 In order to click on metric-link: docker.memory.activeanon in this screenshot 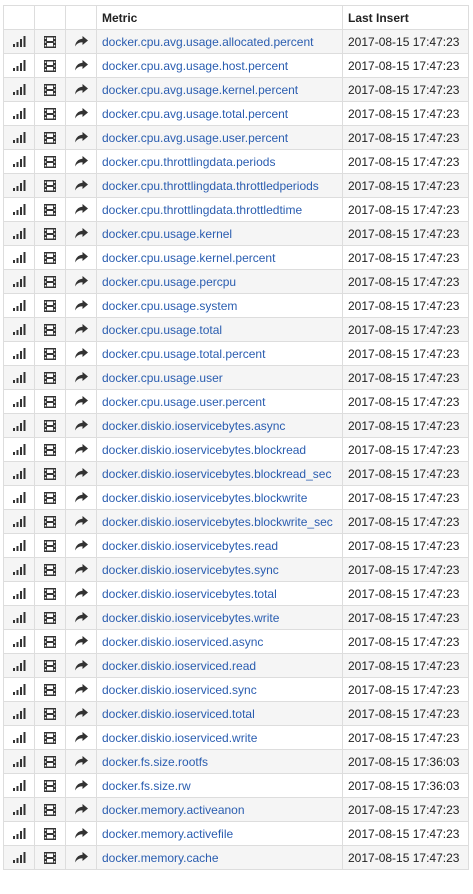, I will do `click(173, 810)`.